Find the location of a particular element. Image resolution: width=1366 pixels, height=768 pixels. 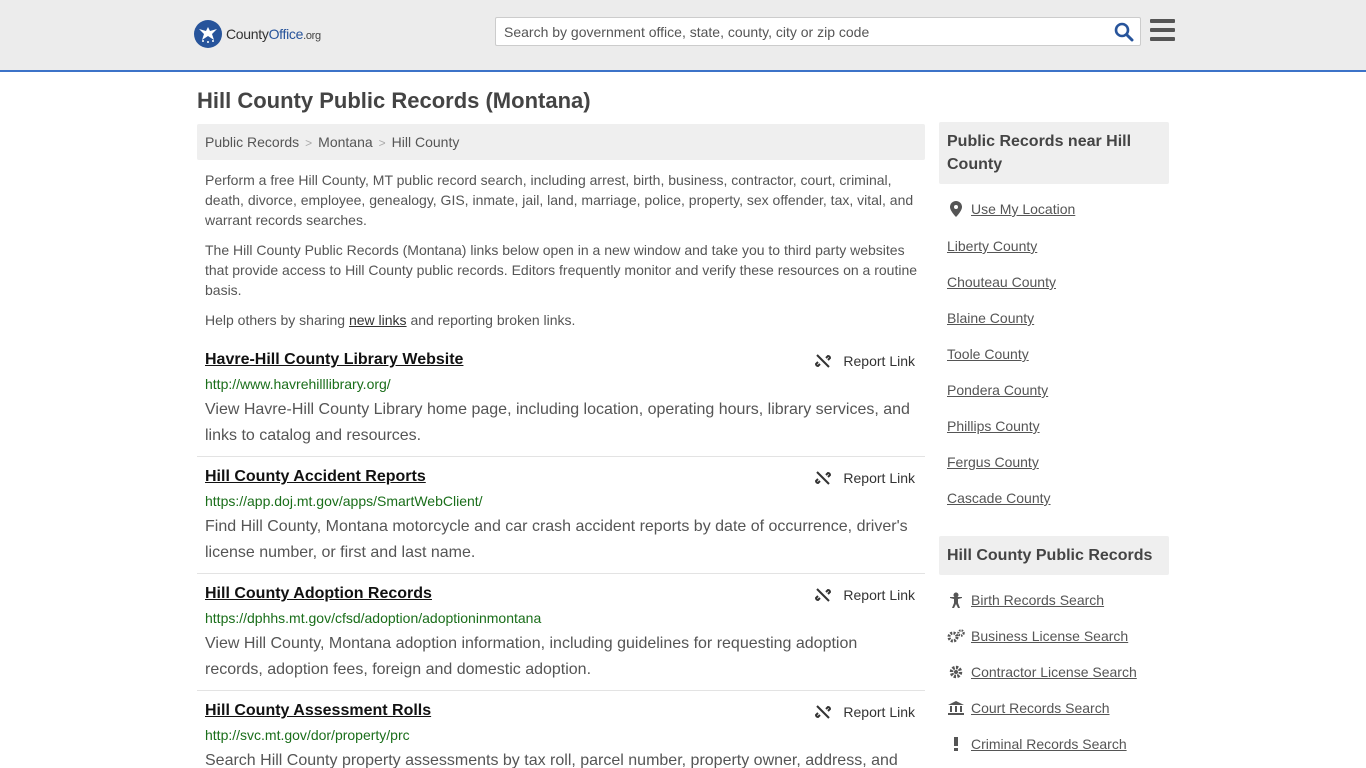

site-logo: CountyOffice.org is located at coordinates (257, 34).